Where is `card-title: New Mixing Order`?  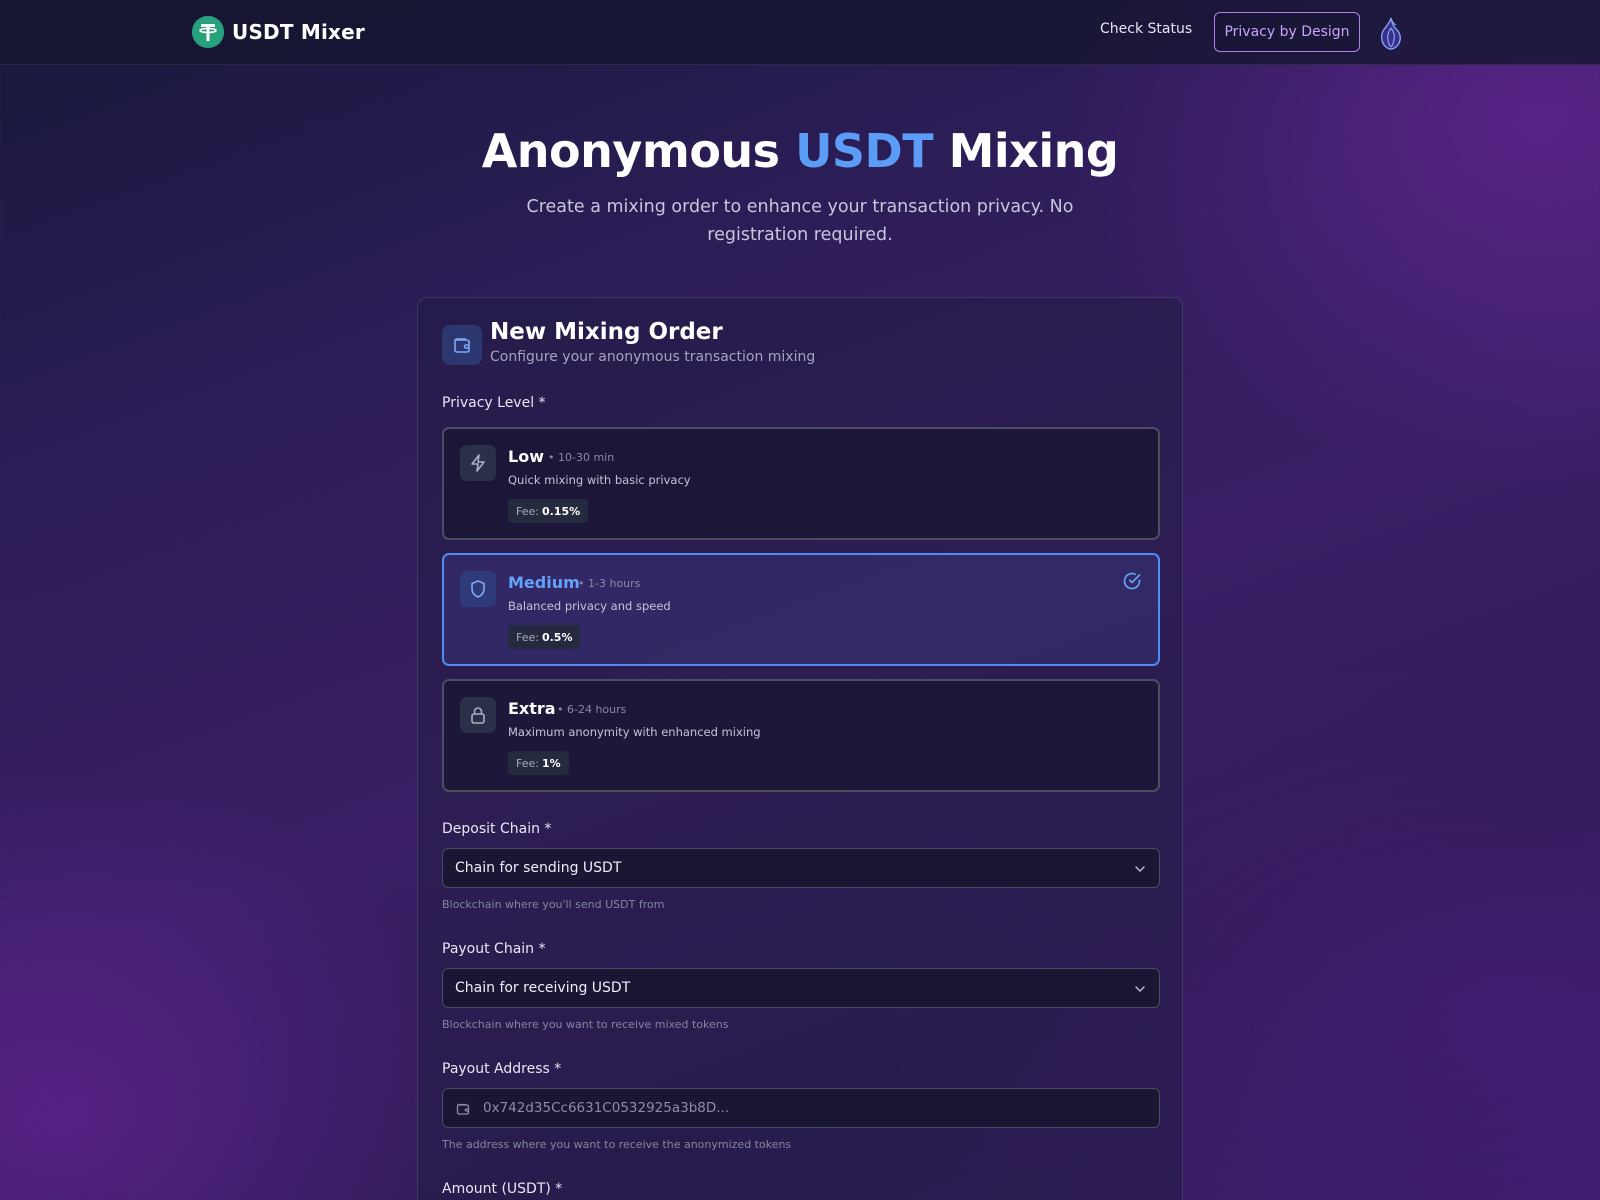
card-title: New Mixing Order is located at coordinates (606, 332).